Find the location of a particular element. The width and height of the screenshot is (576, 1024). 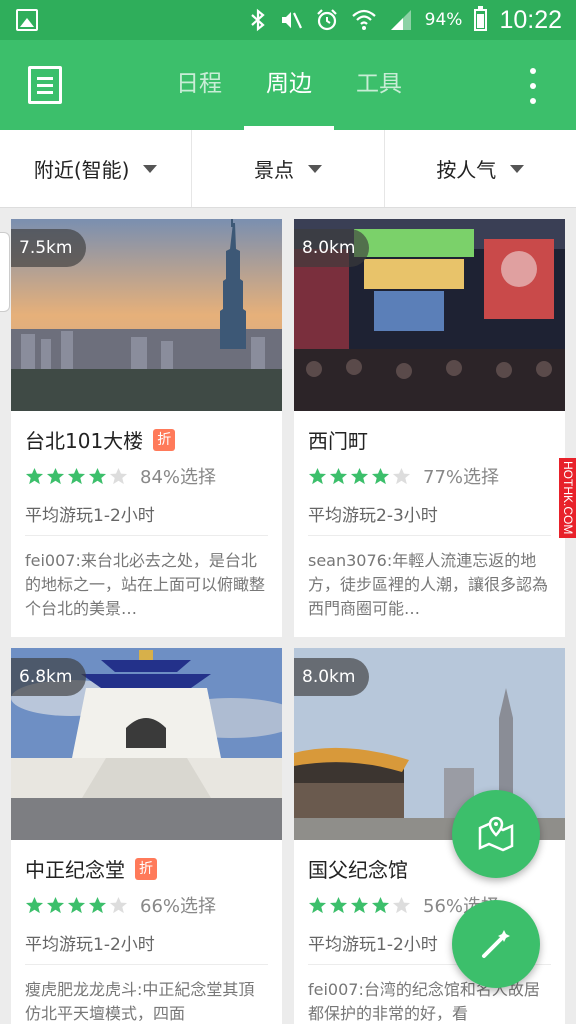

attraction-photo: 6.8km is located at coordinates (146, 744).